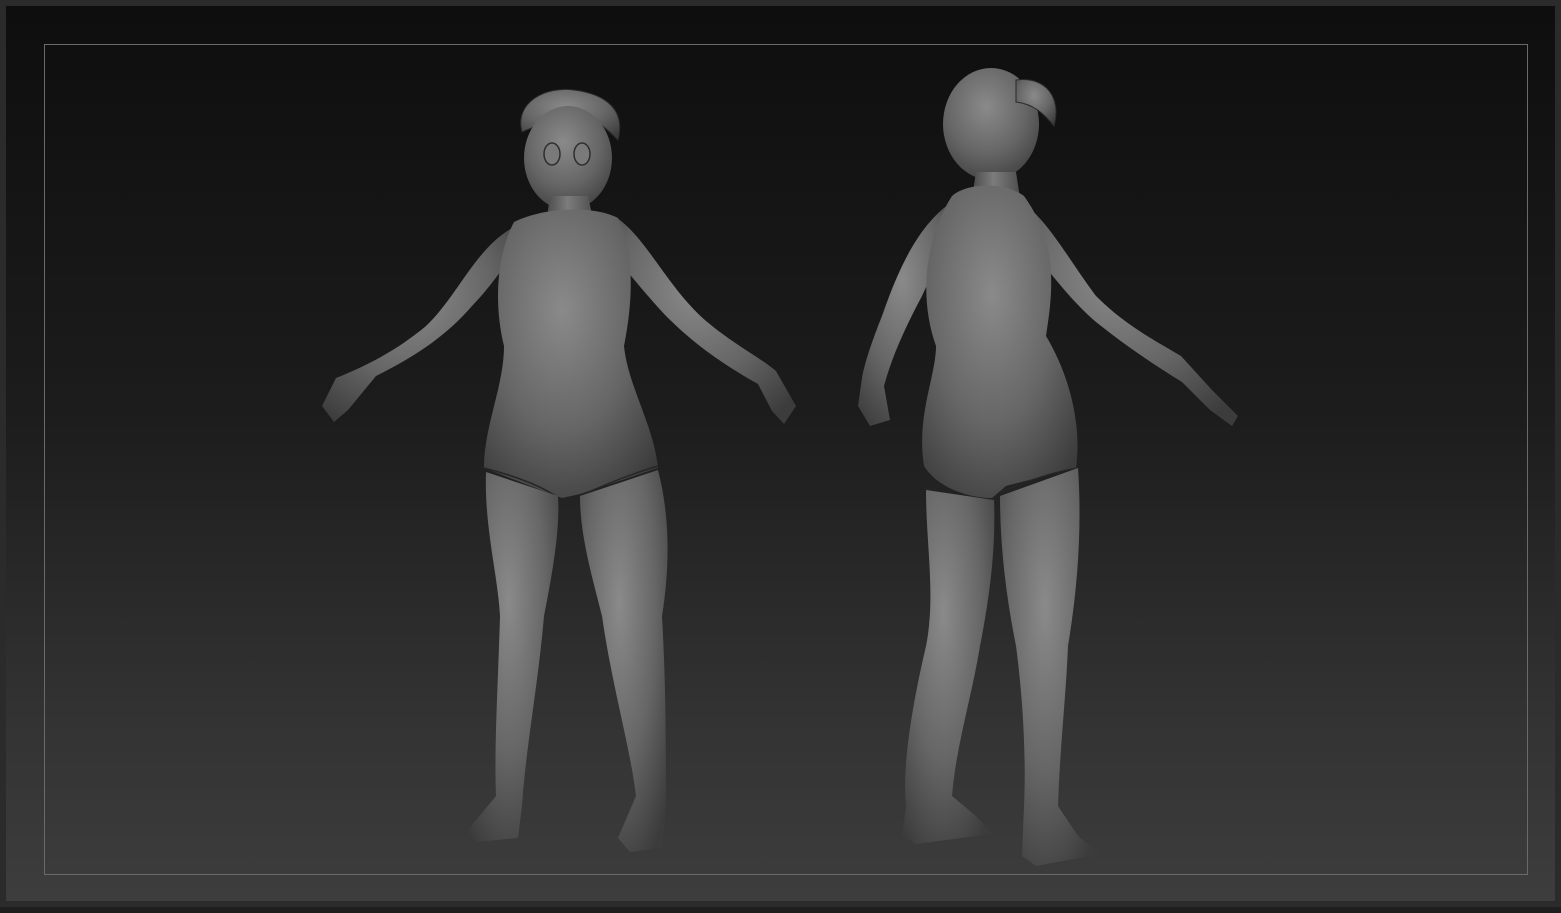 The height and width of the screenshot is (913, 1561). I want to click on front-right-leg, so click(624, 661).